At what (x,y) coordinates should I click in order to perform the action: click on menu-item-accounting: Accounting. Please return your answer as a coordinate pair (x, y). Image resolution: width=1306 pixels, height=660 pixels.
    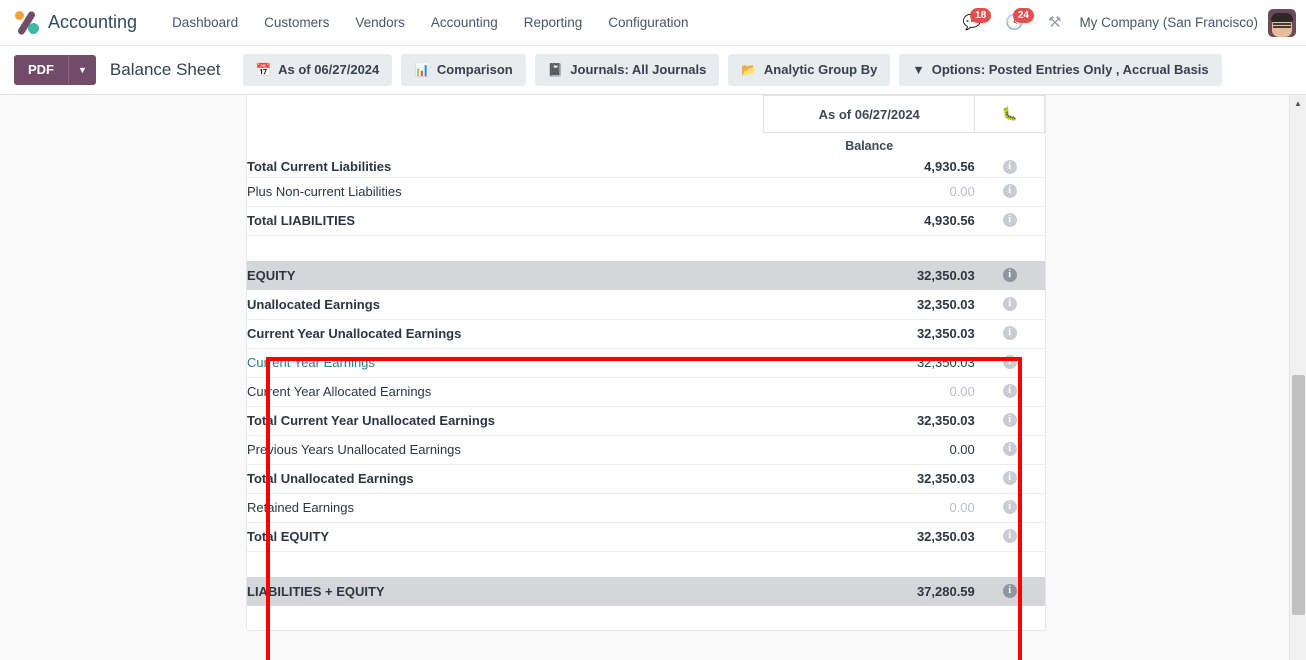
    Looking at the image, I should click on (464, 22).